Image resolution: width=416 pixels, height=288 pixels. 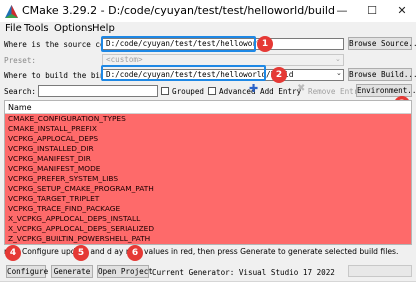 I want to click on table-row: CMAKE_INSTALL_PREFIX, so click(x=208, y=129).